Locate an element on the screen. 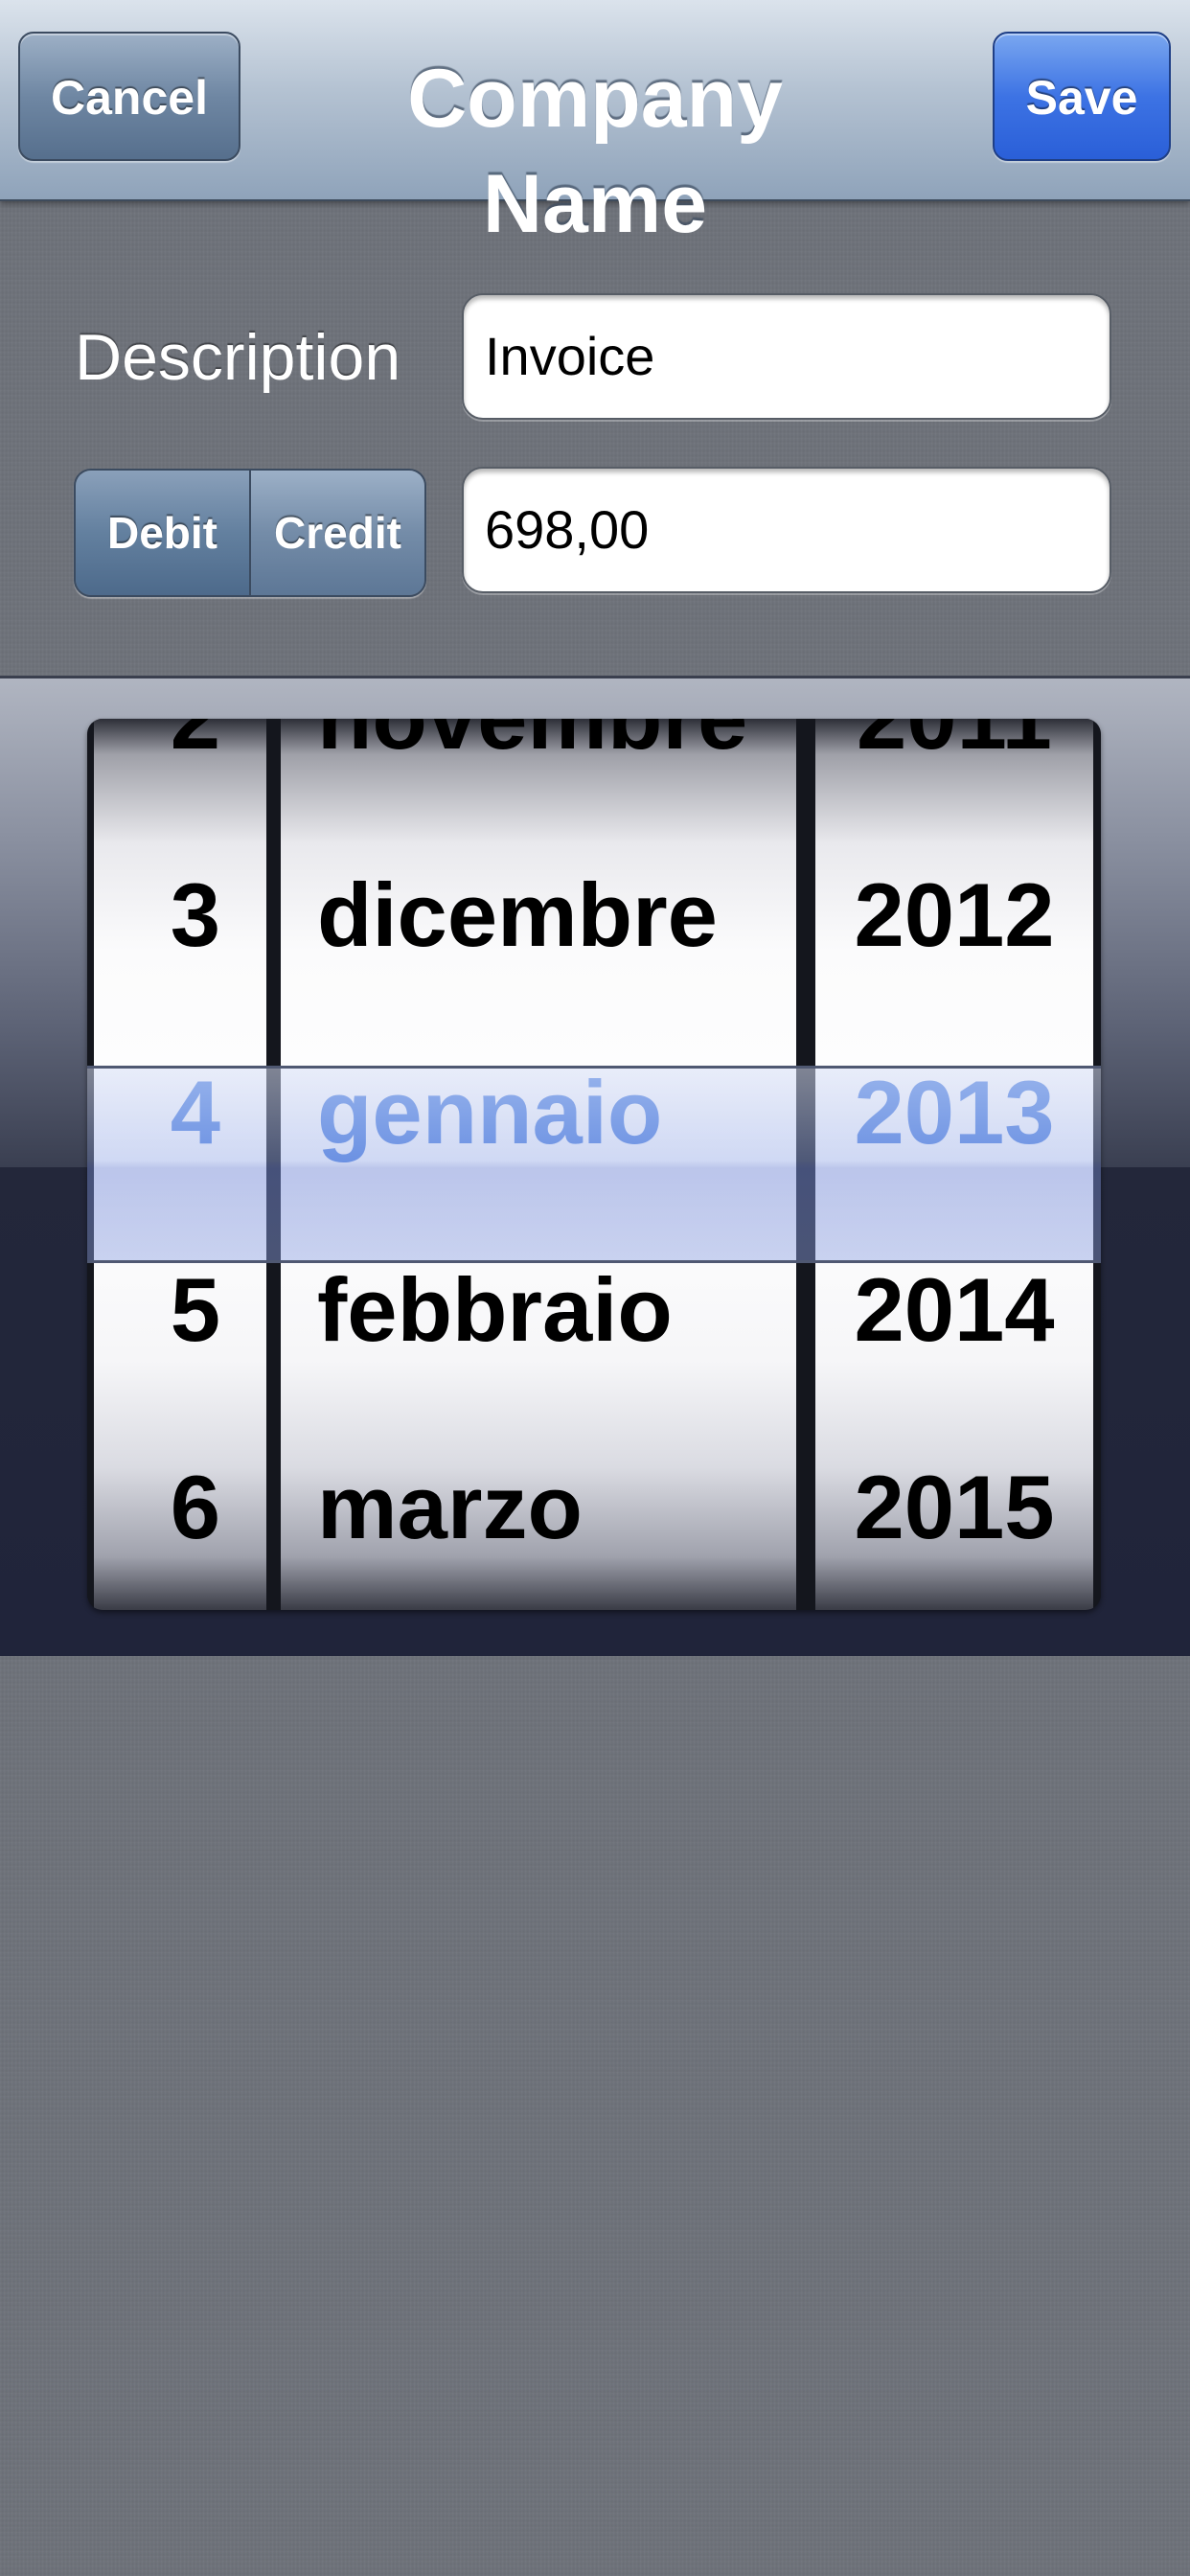 The height and width of the screenshot is (2576, 1190). description-label: Description is located at coordinates (238, 357).